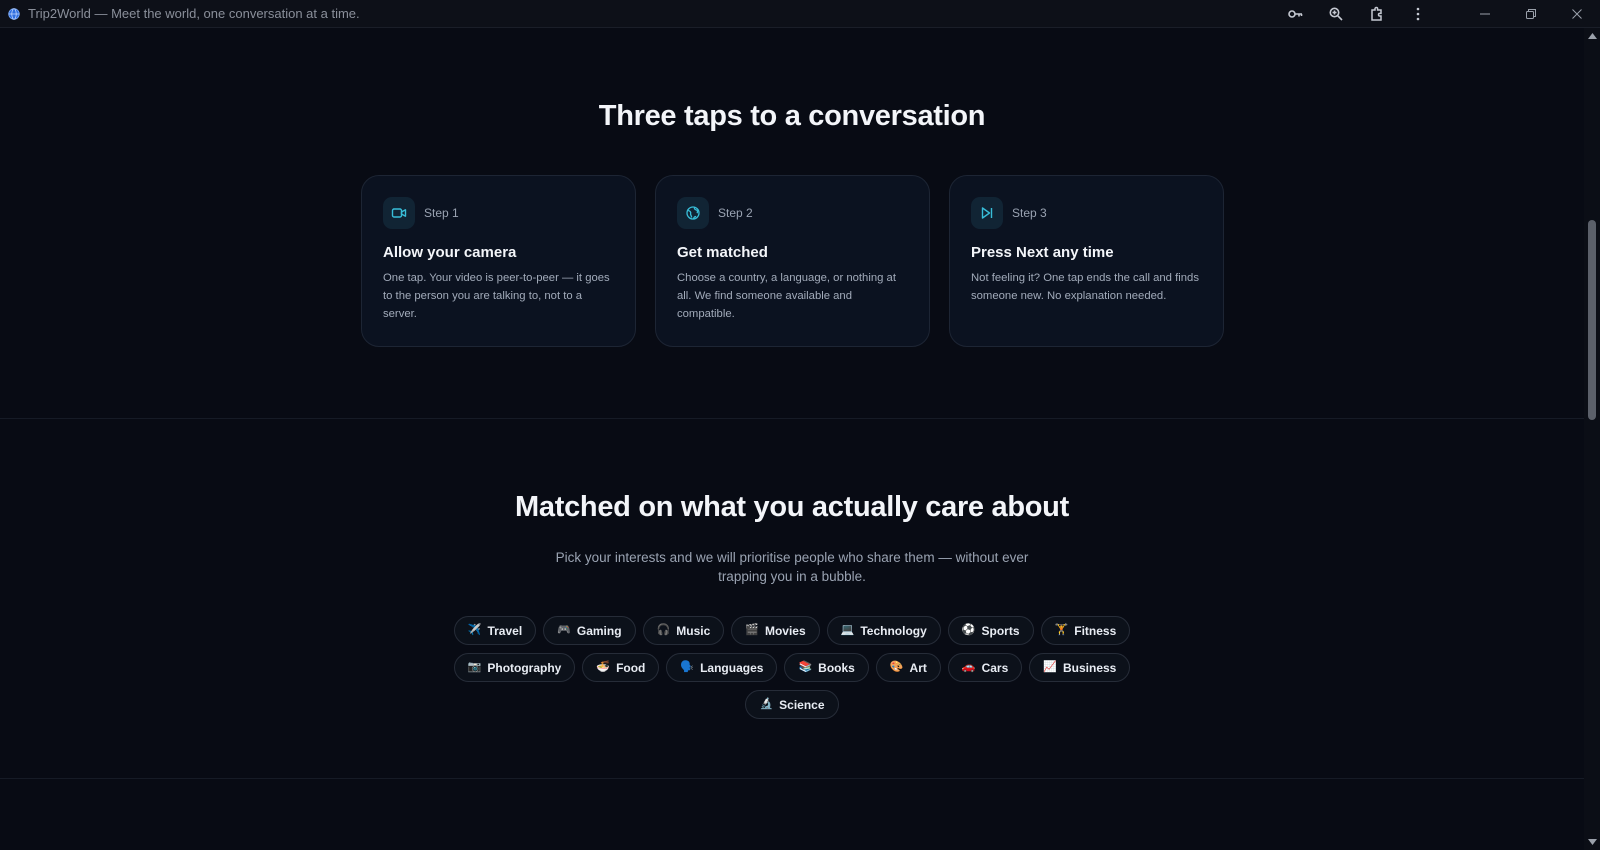 The image size is (1600, 850). What do you see at coordinates (693, 630) in the screenshot?
I see `chip-label: Music` at bounding box center [693, 630].